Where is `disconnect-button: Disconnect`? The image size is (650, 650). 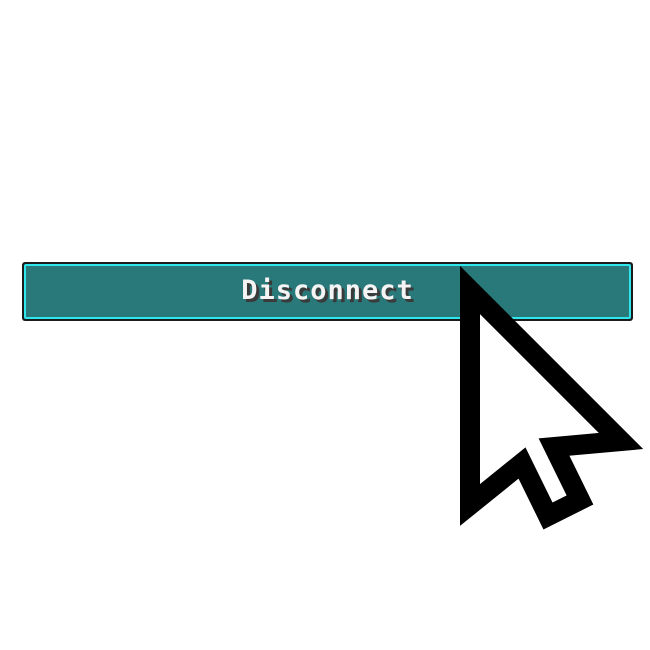
disconnect-button: Disconnect is located at coordinates (327, 291).